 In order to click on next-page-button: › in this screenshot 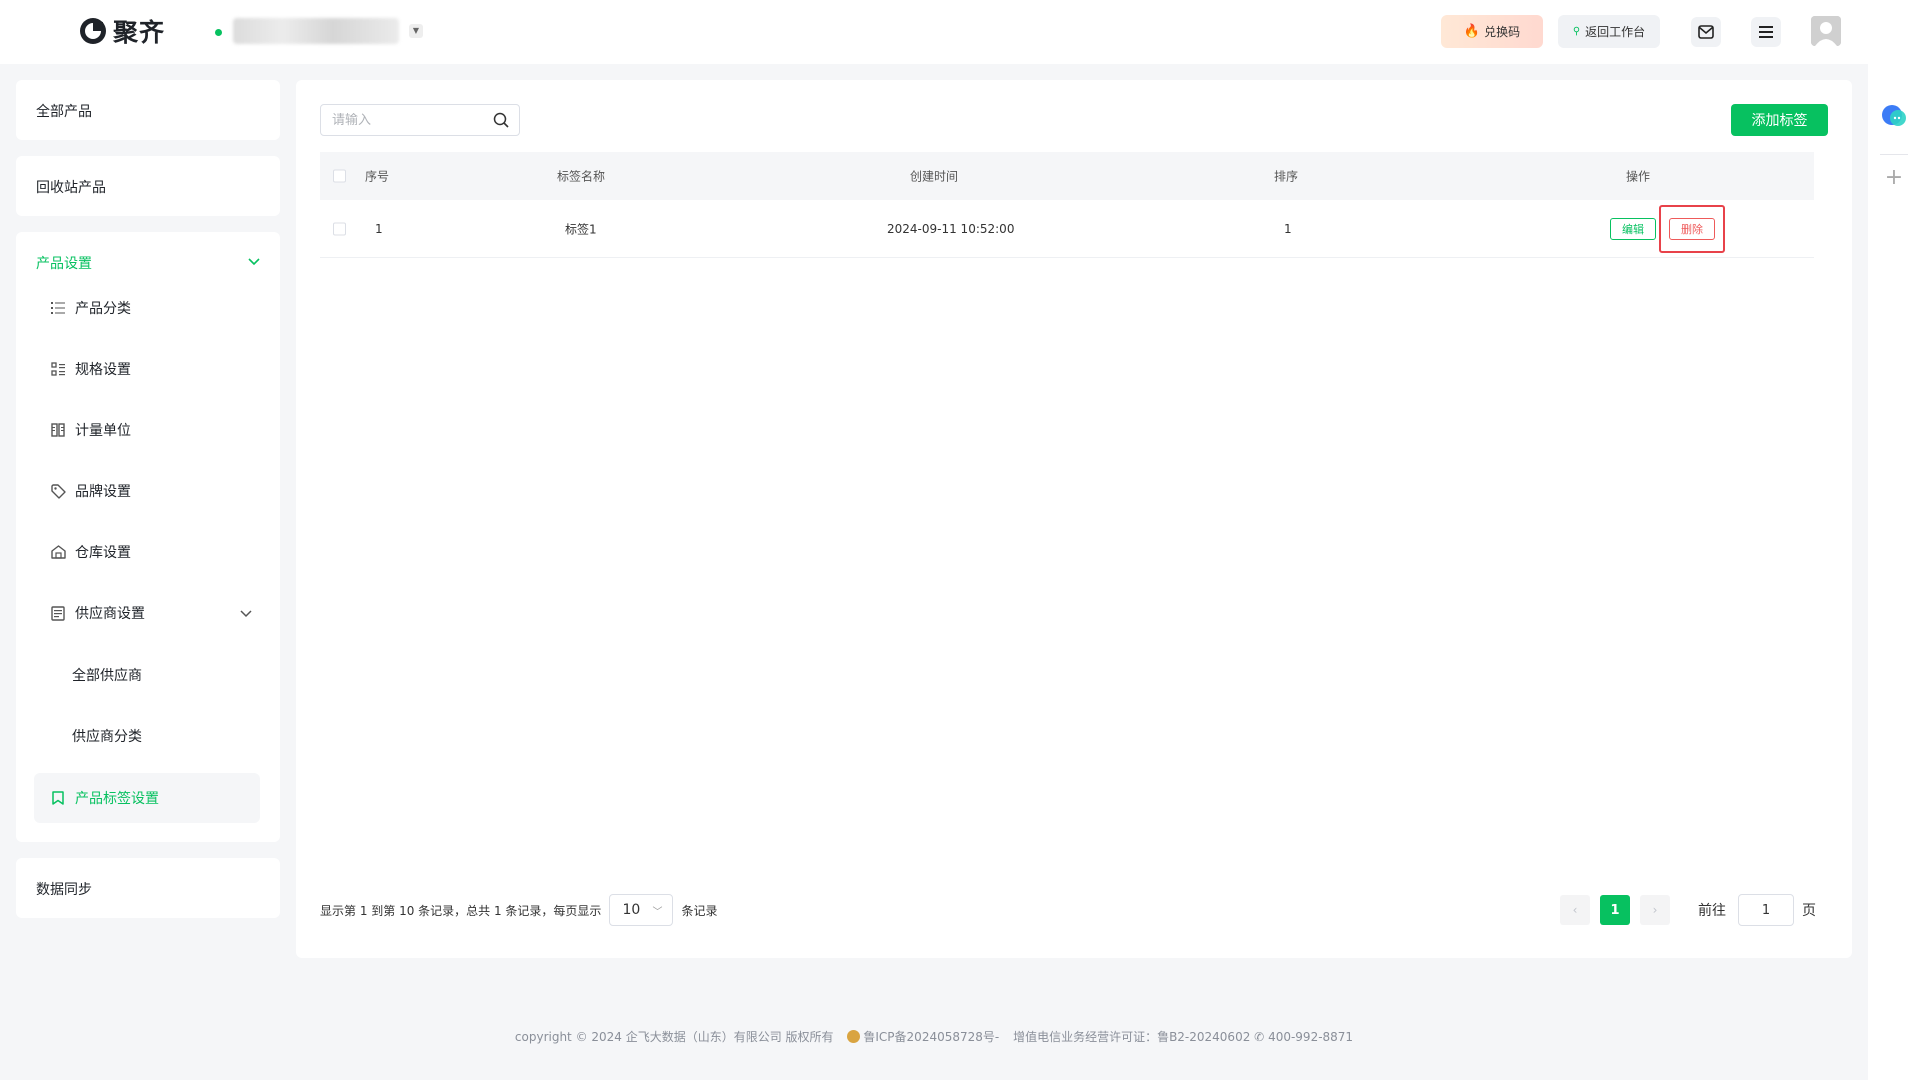, I will do `click(1655, 910)`.